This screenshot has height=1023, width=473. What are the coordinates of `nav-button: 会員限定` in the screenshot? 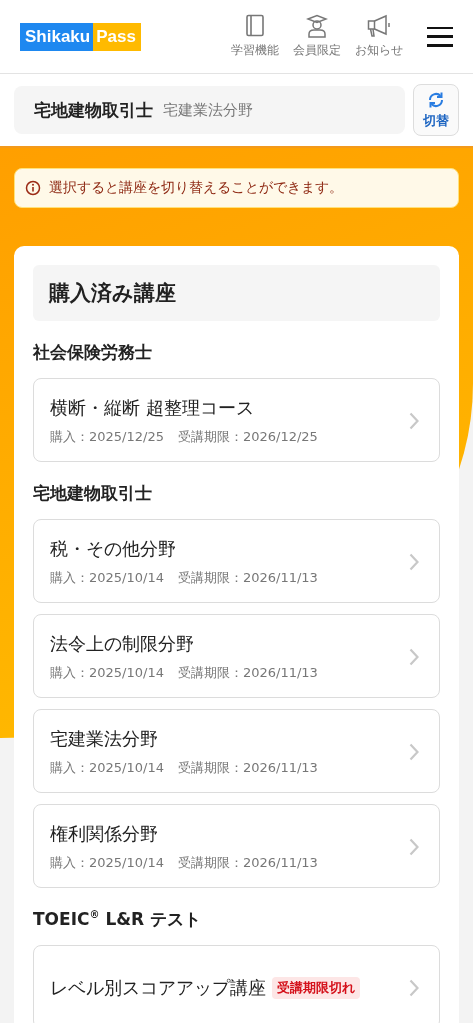 It's located at (317, 36).